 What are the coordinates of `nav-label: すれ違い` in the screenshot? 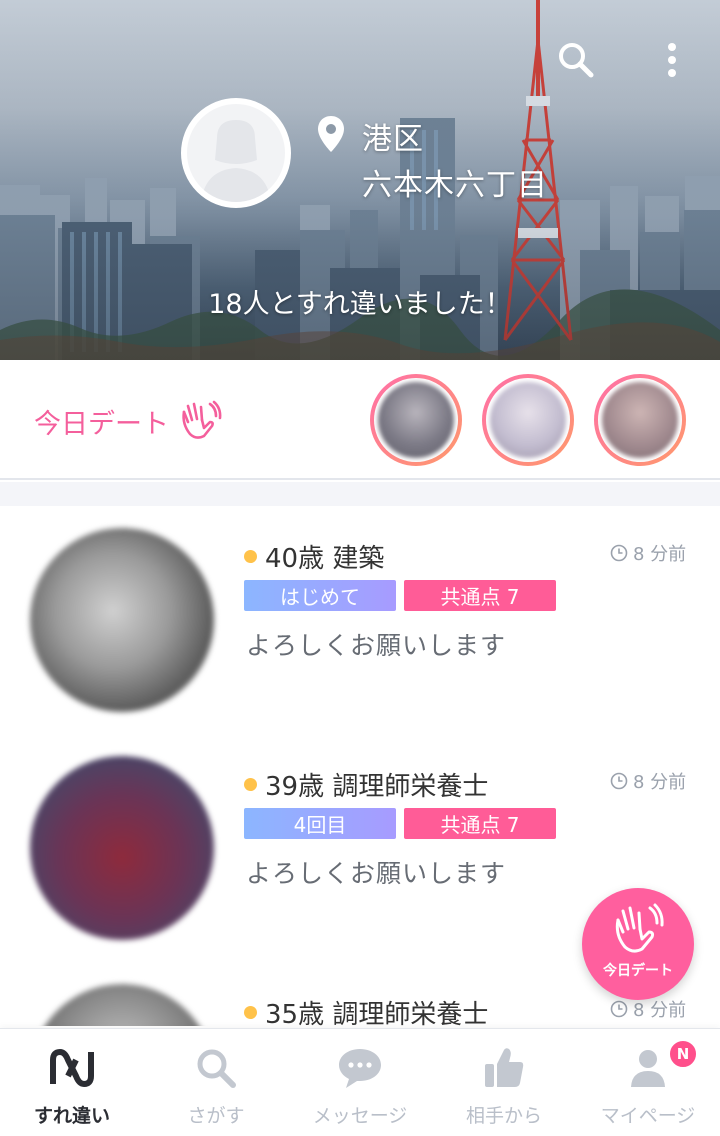 It's located at (71, 1116).